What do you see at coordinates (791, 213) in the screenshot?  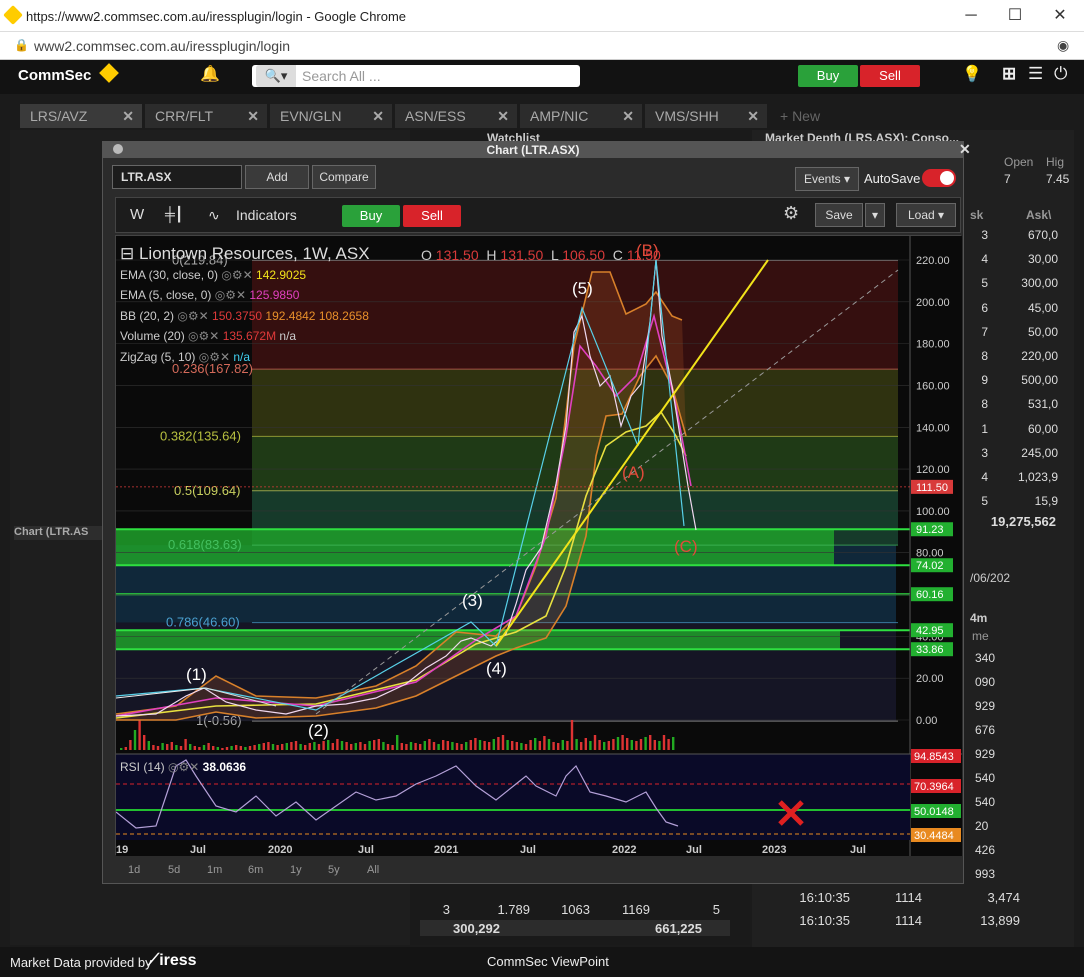 I see `settings-gear-icon: ⚙` at bounding box center [791, 213].